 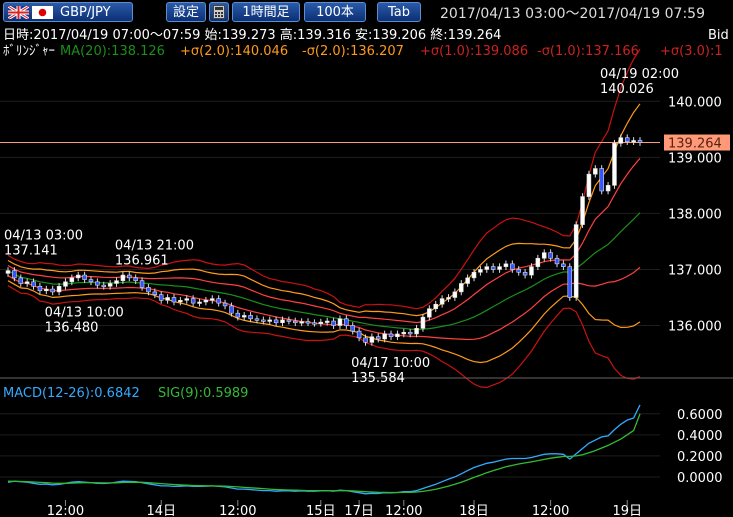 I want to click on calculator-button, so click(x=219, y=12).